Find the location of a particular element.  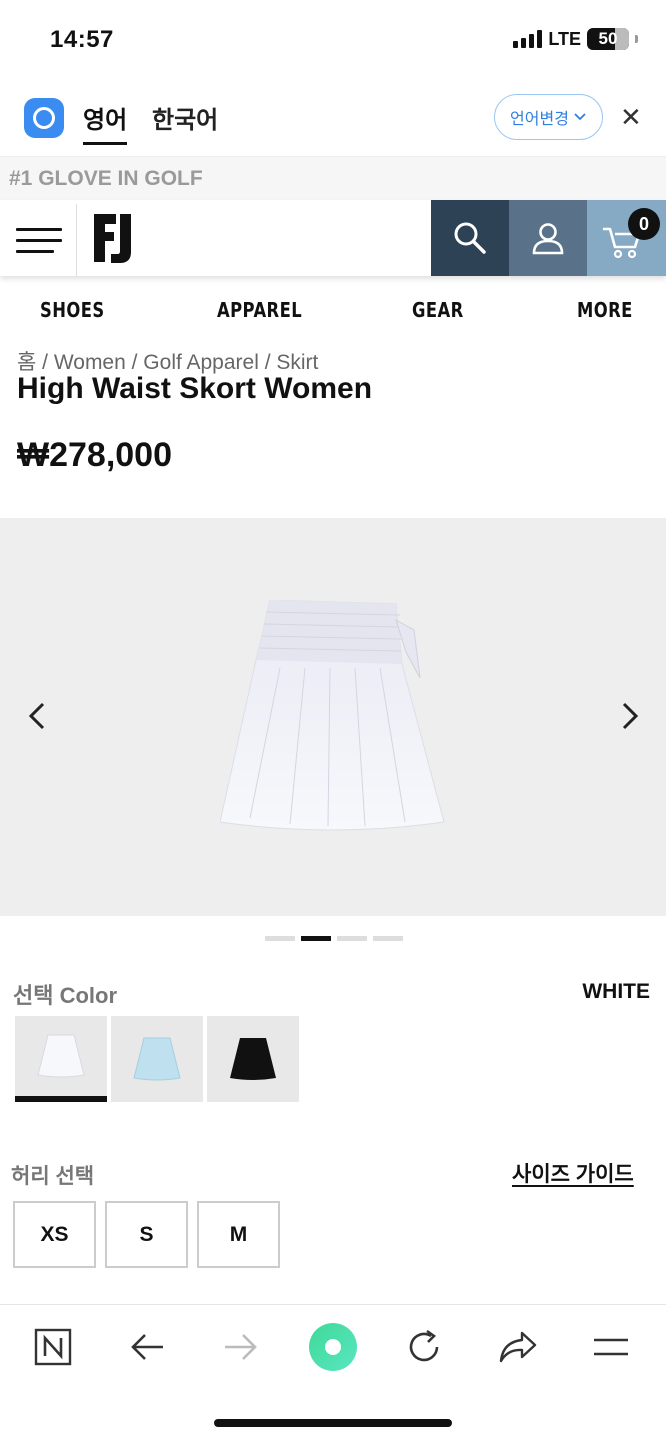

product-price: ₩278,000 is located at coordinates (94, 455).